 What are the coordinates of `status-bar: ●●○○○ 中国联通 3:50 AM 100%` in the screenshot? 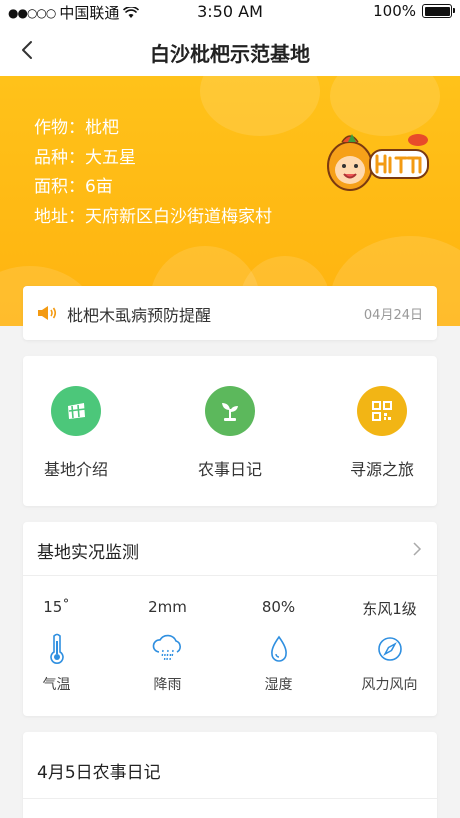 It's located at (230, 12).